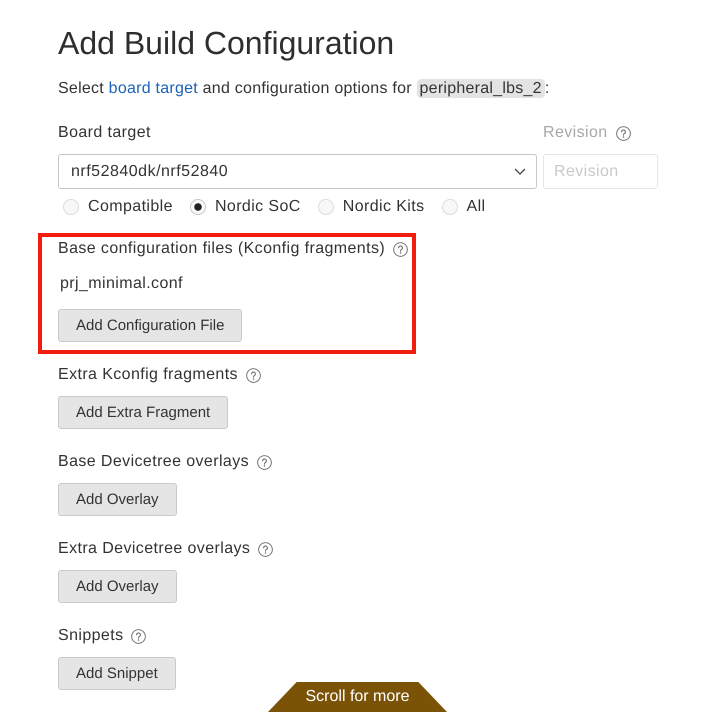 This screenshot has width=704, height=712. I want to click on file-name: prj_minimal.conf, so click(121, 284).